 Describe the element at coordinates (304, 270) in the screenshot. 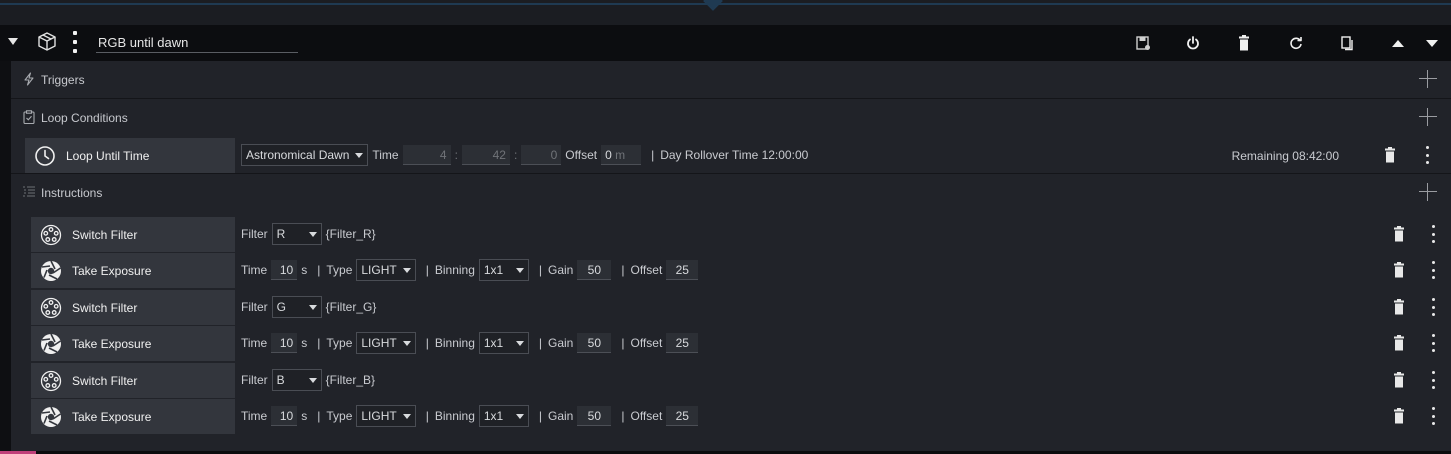

I see `time-unit: s` at that location.